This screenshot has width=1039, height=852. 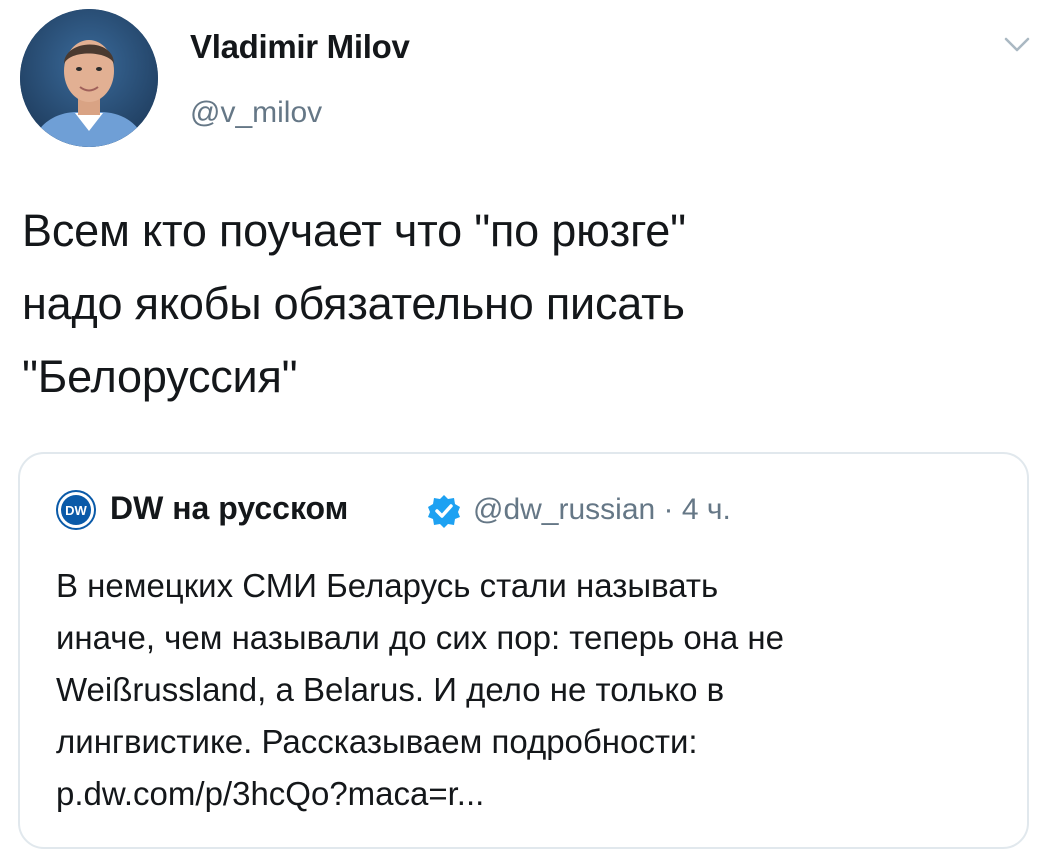 I want to click on quoted-meta: @dw_russian · 4 ч., so click(x=602, y=510).